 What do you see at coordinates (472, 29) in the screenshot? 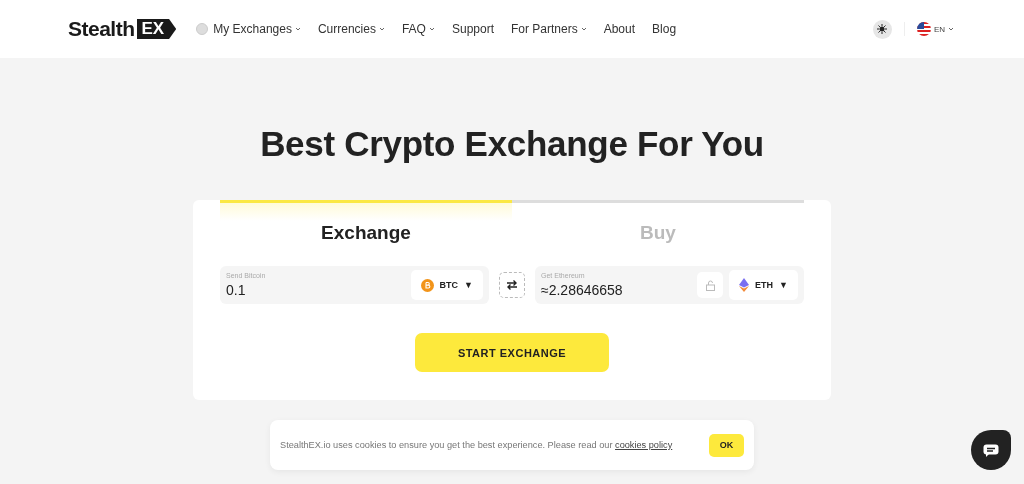
I see `nav-link: Support` at bounding box center [472, 29].